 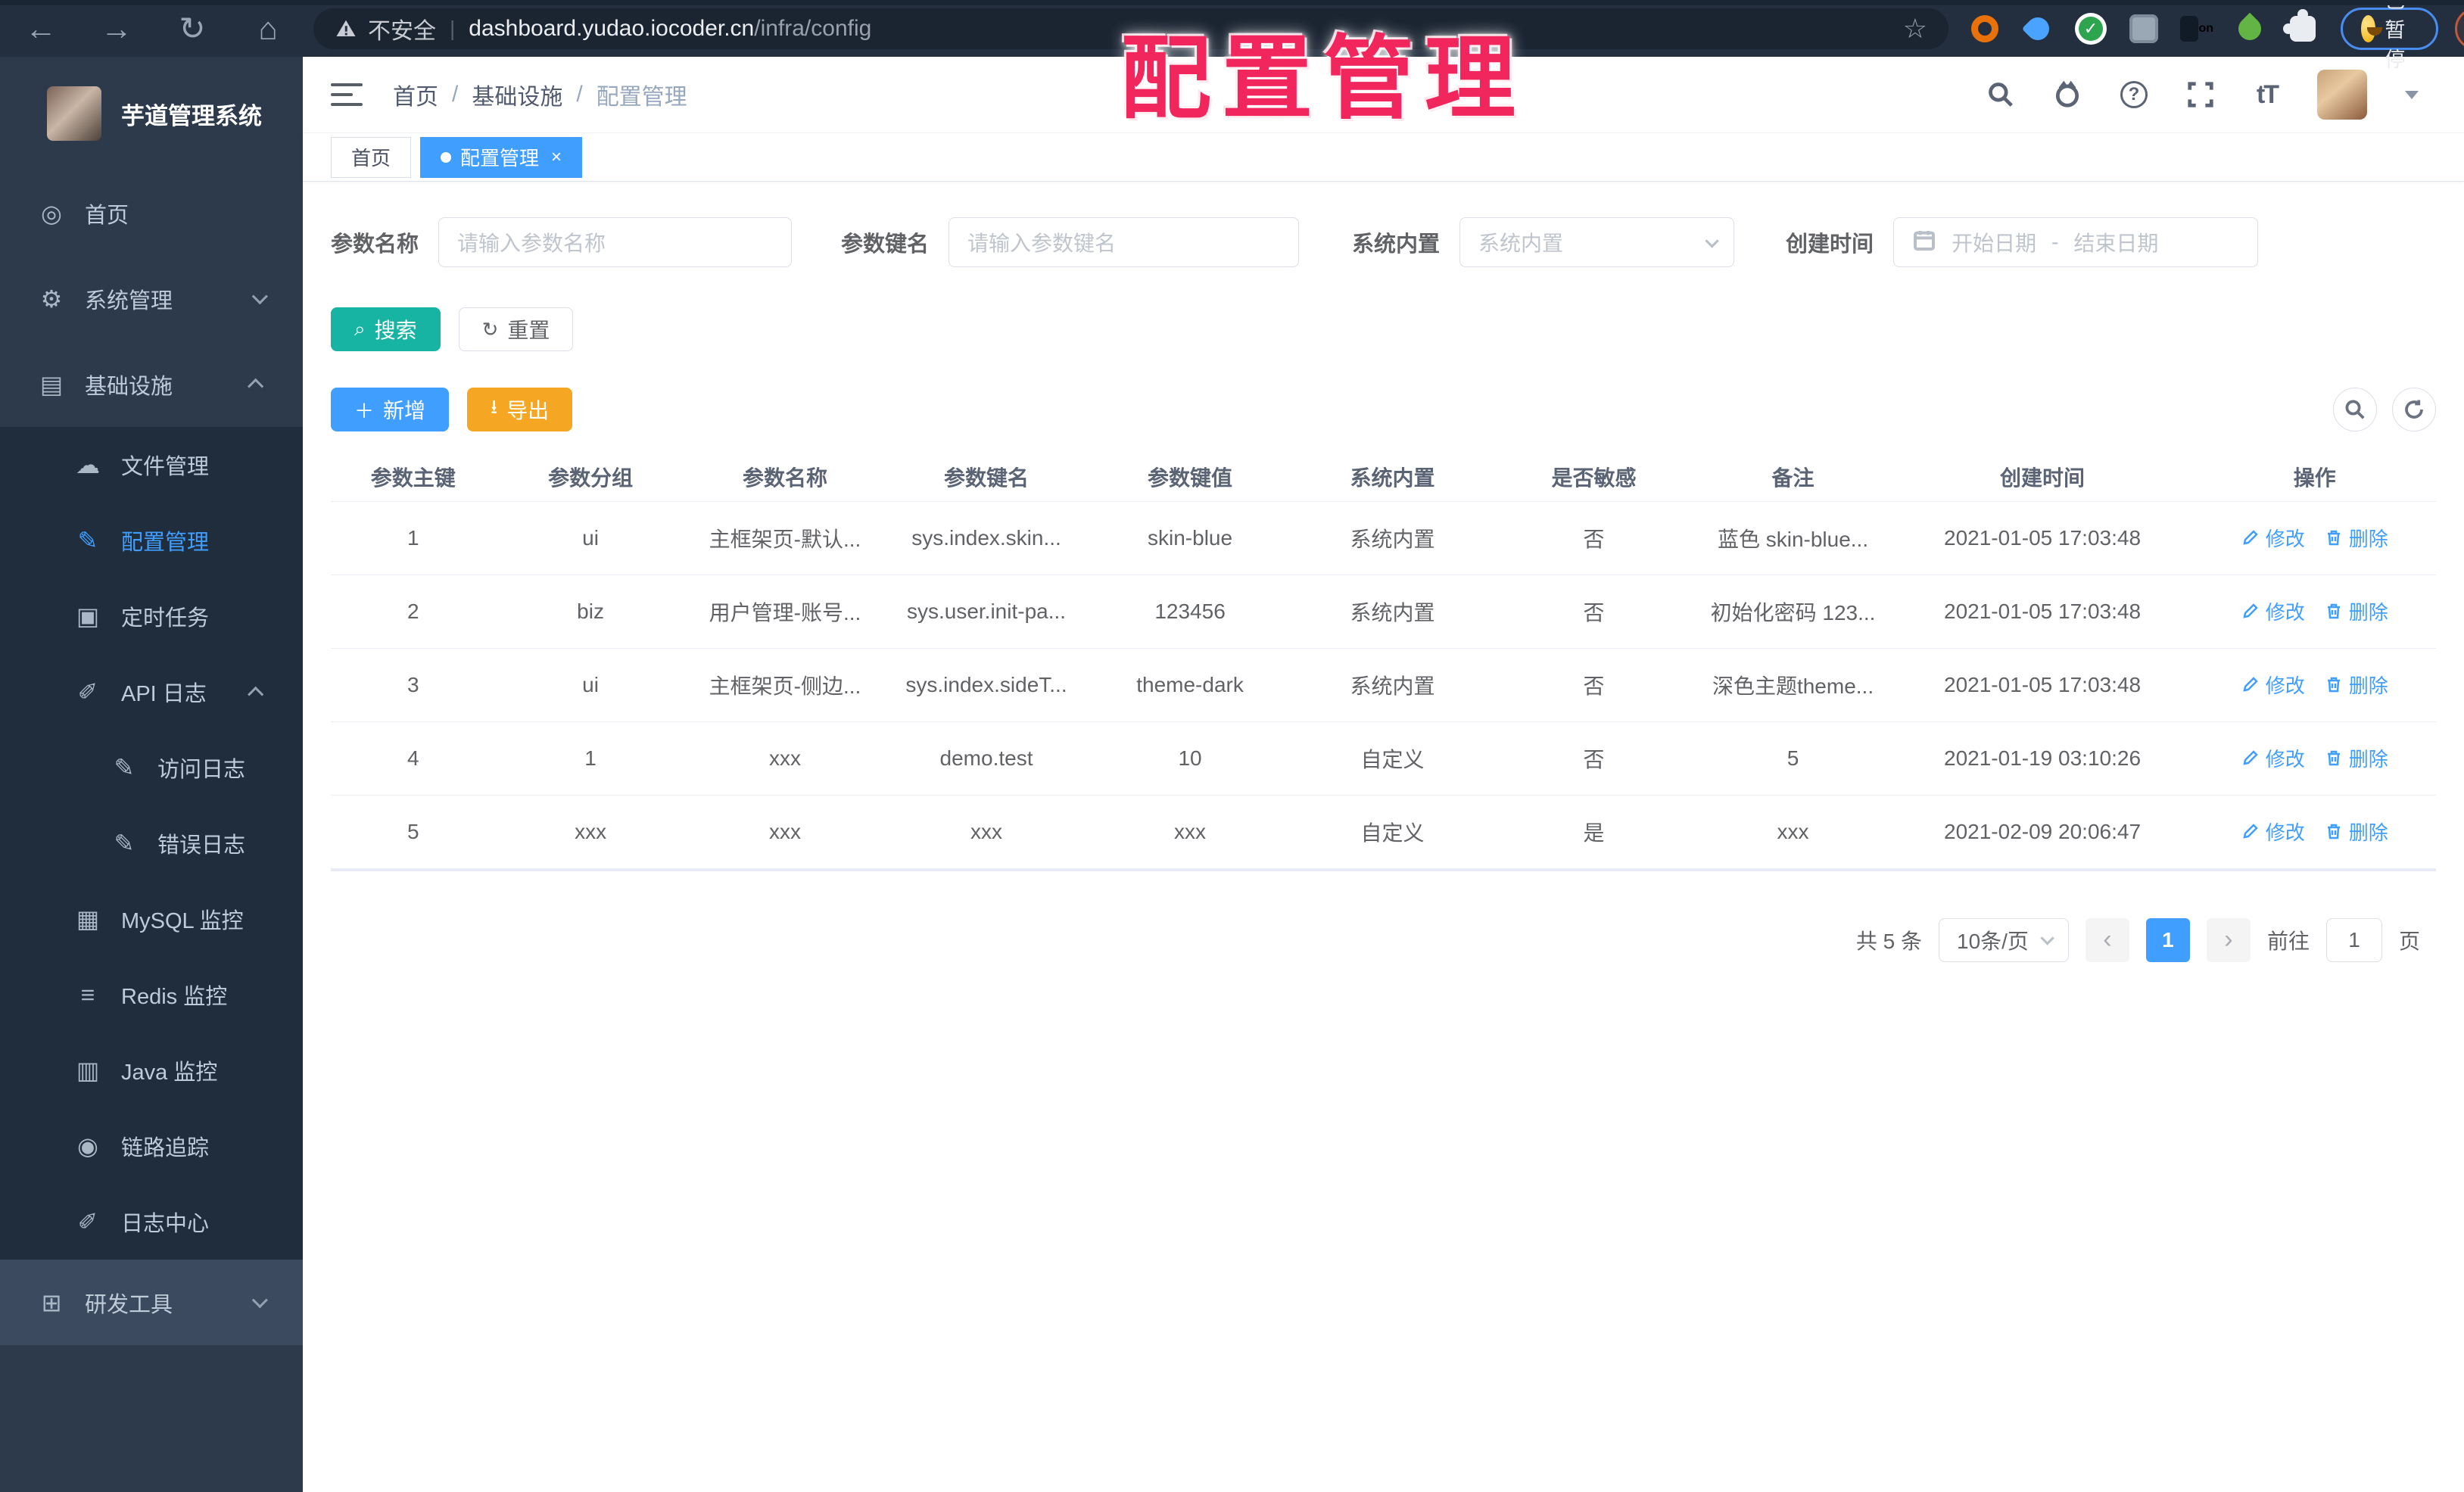 I want to click on table-cell: skin-blue, so click(x=1190, y=538).